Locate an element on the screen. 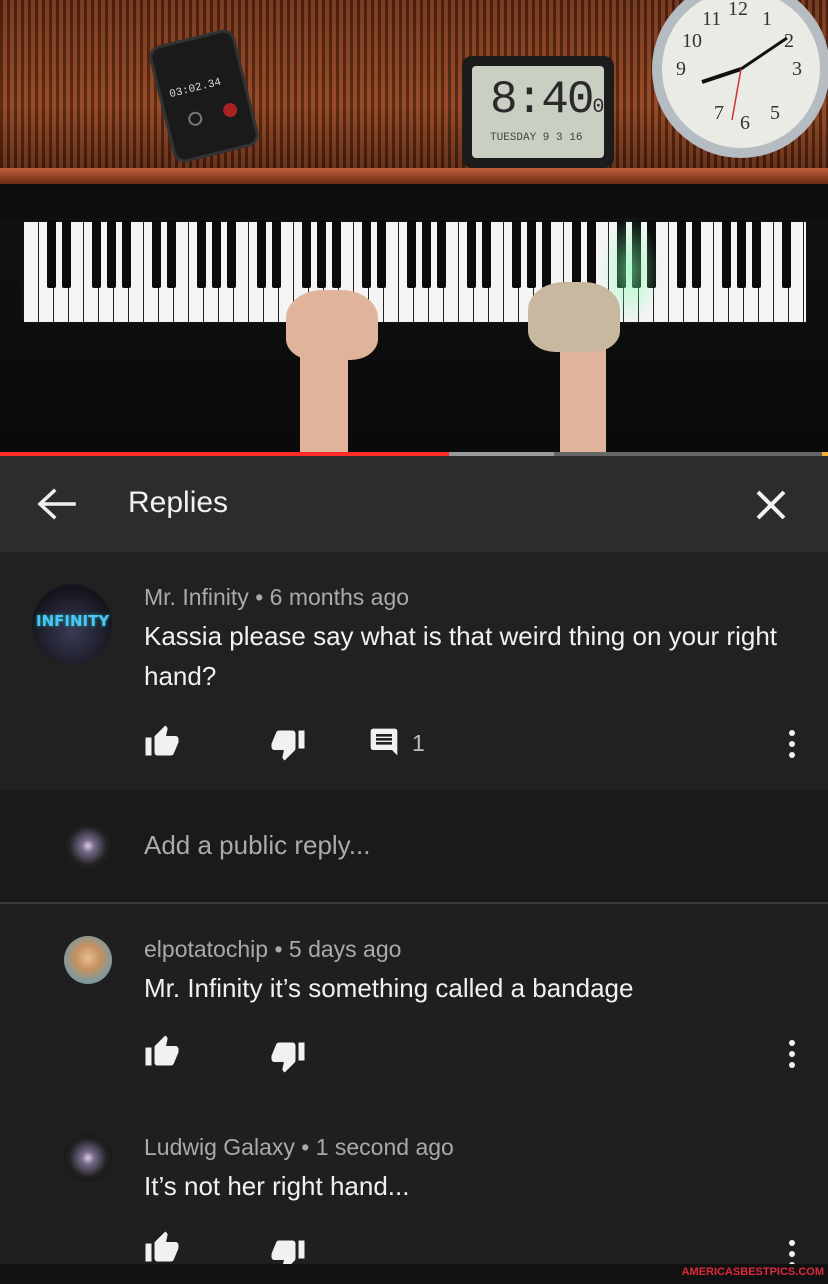  reply-count: 1 is located at coordinates (418, 743).